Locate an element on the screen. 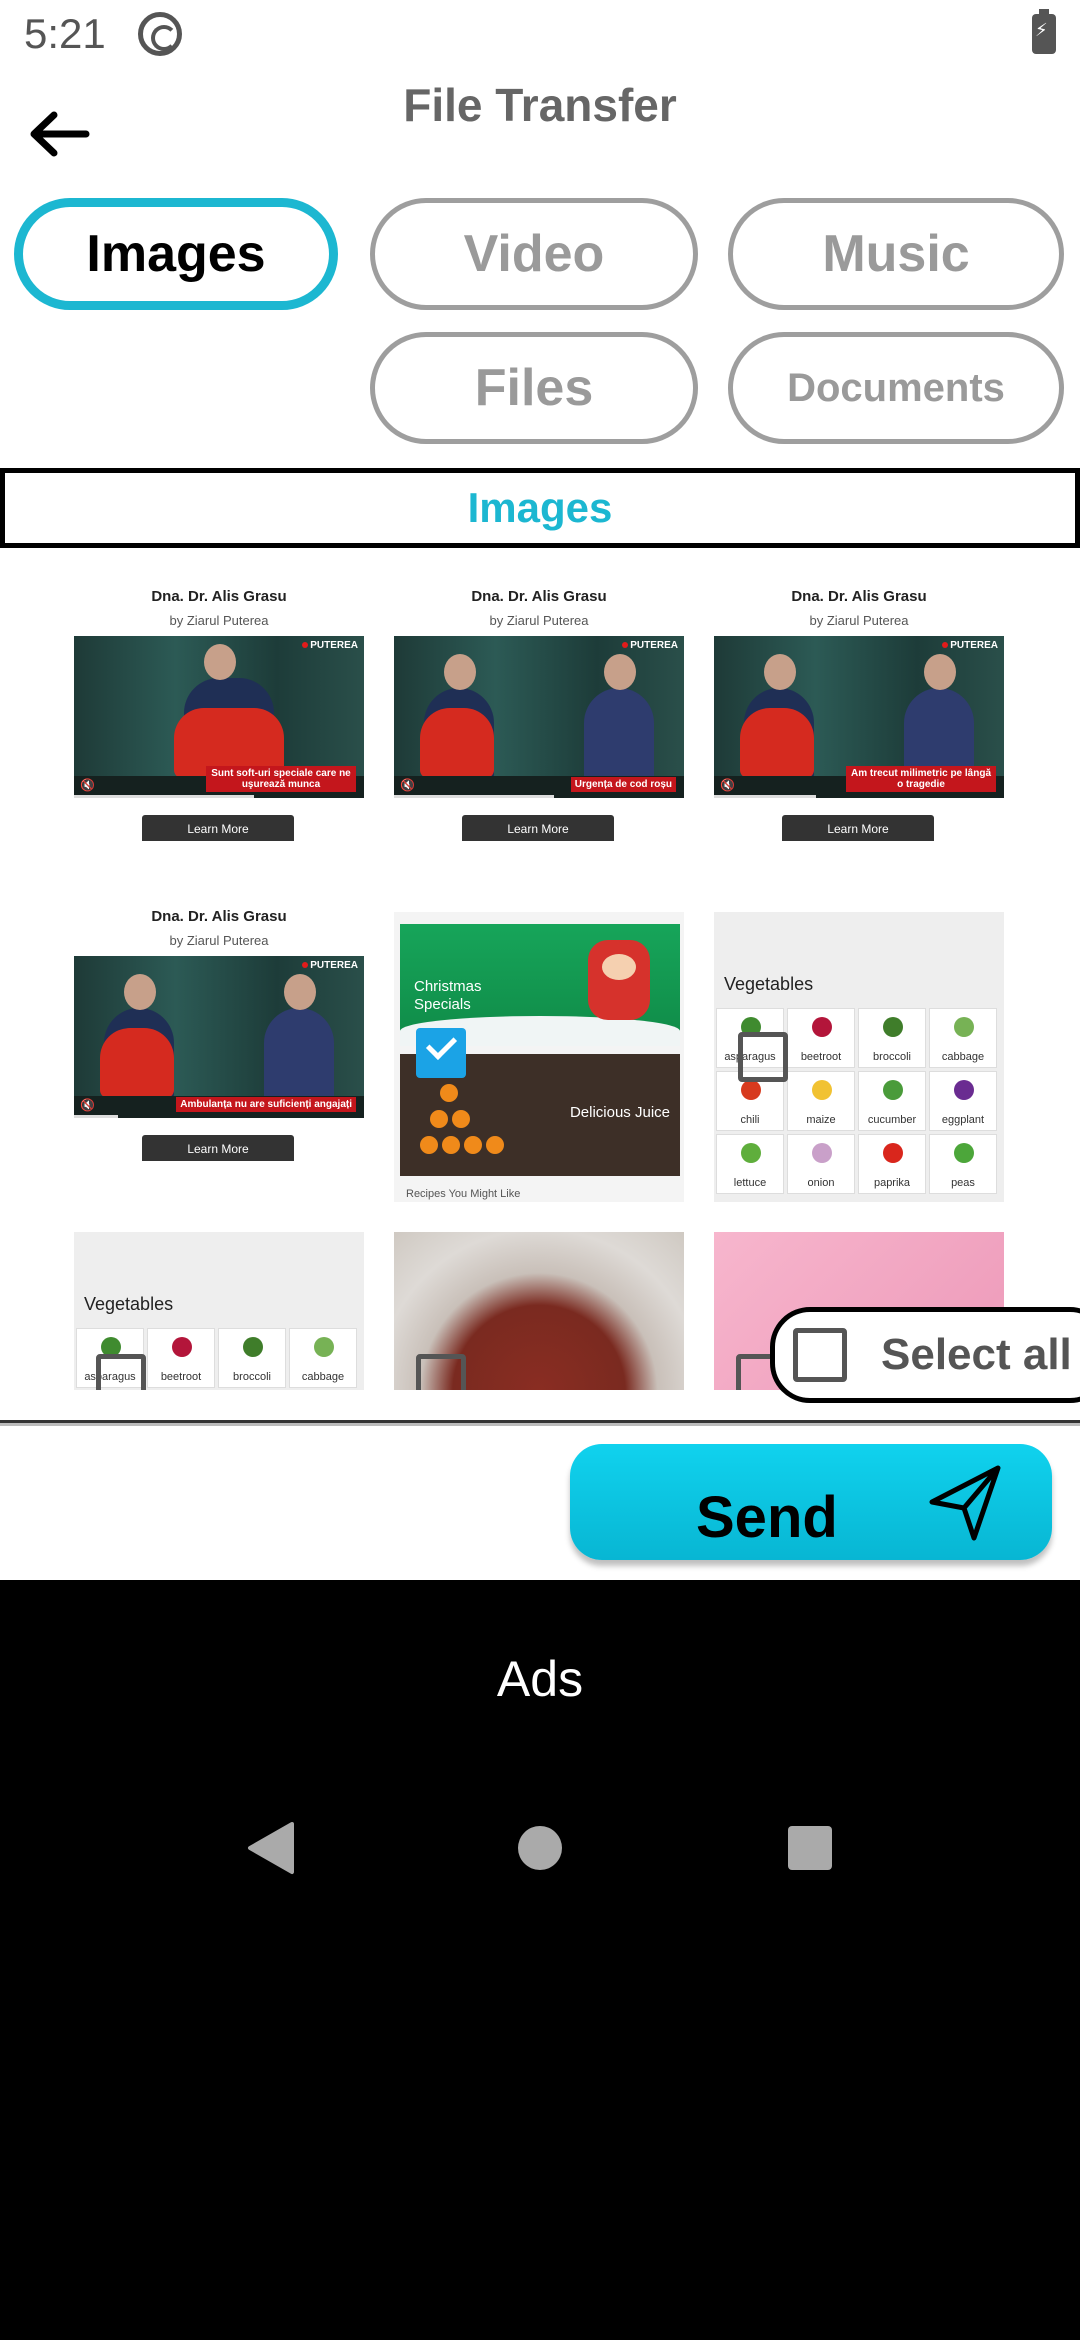 The width and height of the screenshot is (1080, 2340). send-button: Send is located at coordinates (811, 1502).